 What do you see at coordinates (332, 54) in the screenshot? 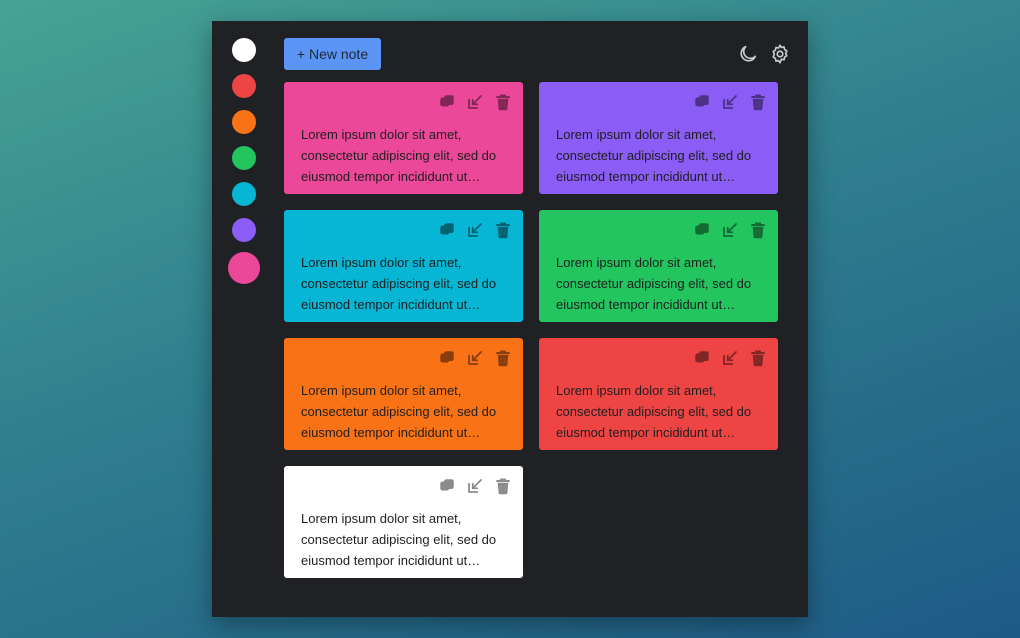
I see `new-note-button: + New note` at bounding box center [332, 54].